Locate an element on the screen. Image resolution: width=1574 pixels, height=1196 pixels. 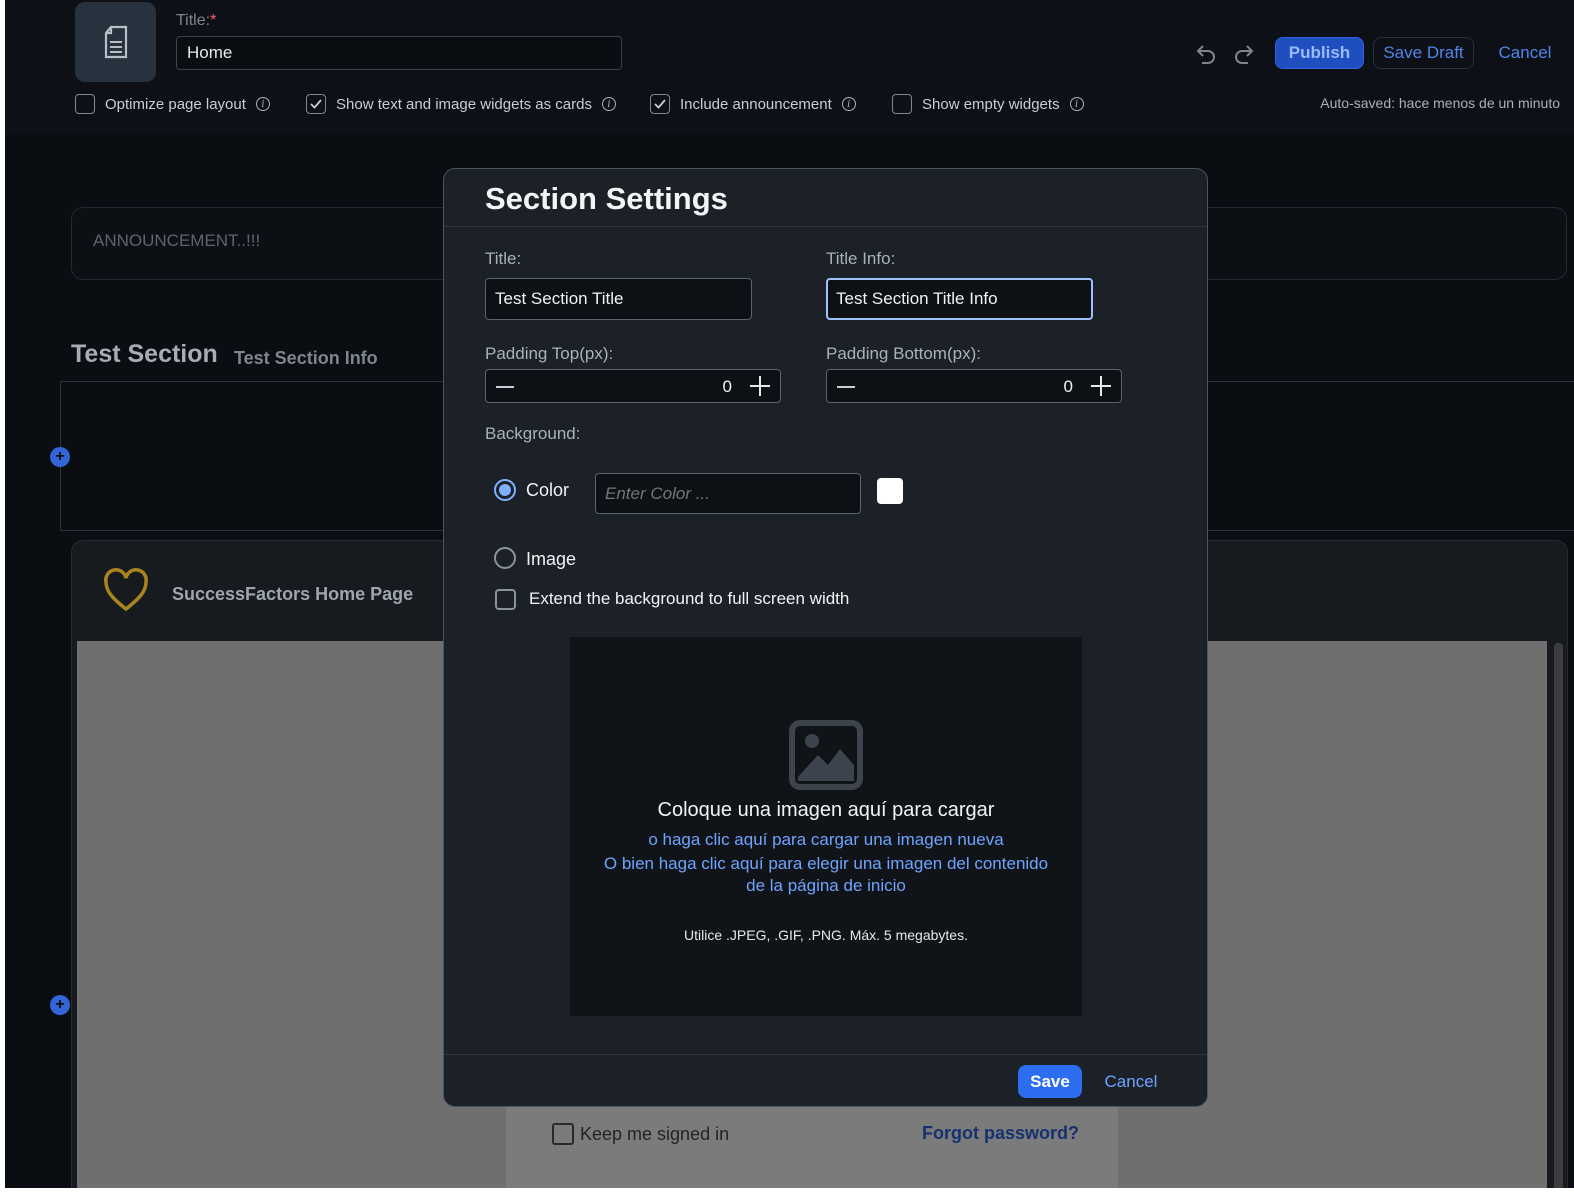
dialog-cancel-button: Cancel is located at coordinates (1131, 1081).